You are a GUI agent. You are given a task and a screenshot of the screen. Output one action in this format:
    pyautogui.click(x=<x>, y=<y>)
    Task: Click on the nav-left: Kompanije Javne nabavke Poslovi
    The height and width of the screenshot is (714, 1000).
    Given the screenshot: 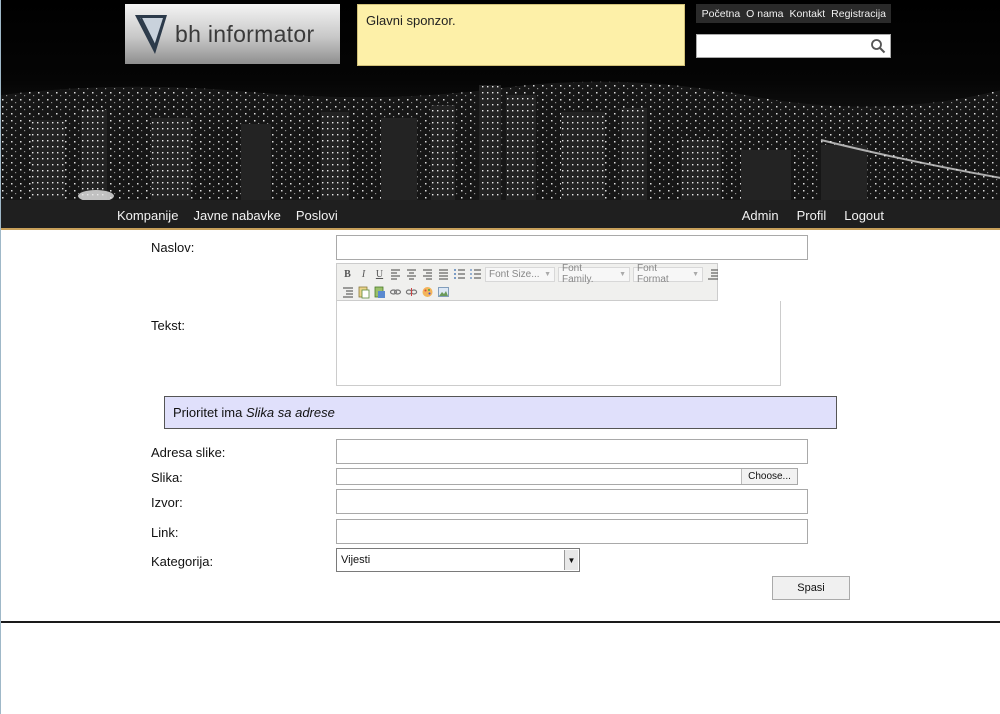 What is the action you would take?
    pyautogui.click(x=227, y=215)
    